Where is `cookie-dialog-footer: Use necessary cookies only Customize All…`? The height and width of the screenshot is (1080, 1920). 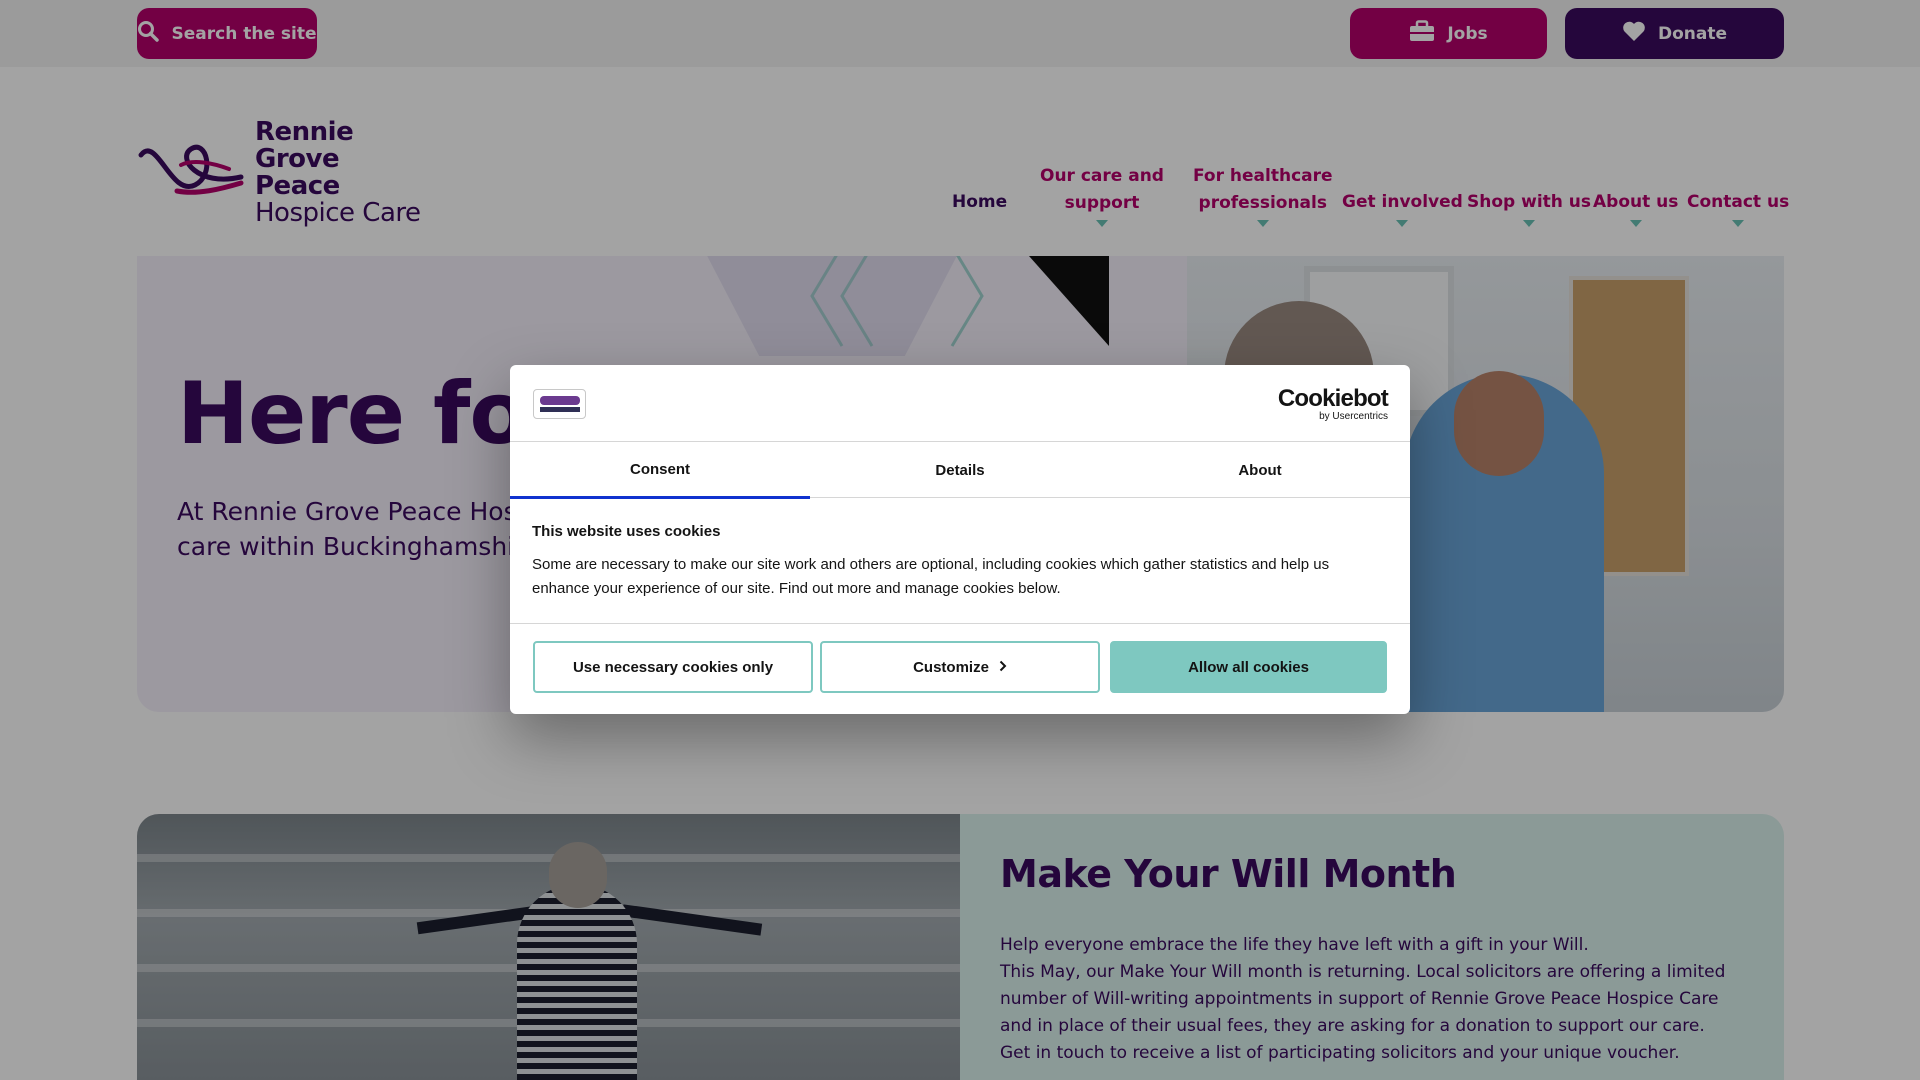 cookie-dialog-footer: Use necessary cookies only Customize All… is located at coordinates (960, 668).